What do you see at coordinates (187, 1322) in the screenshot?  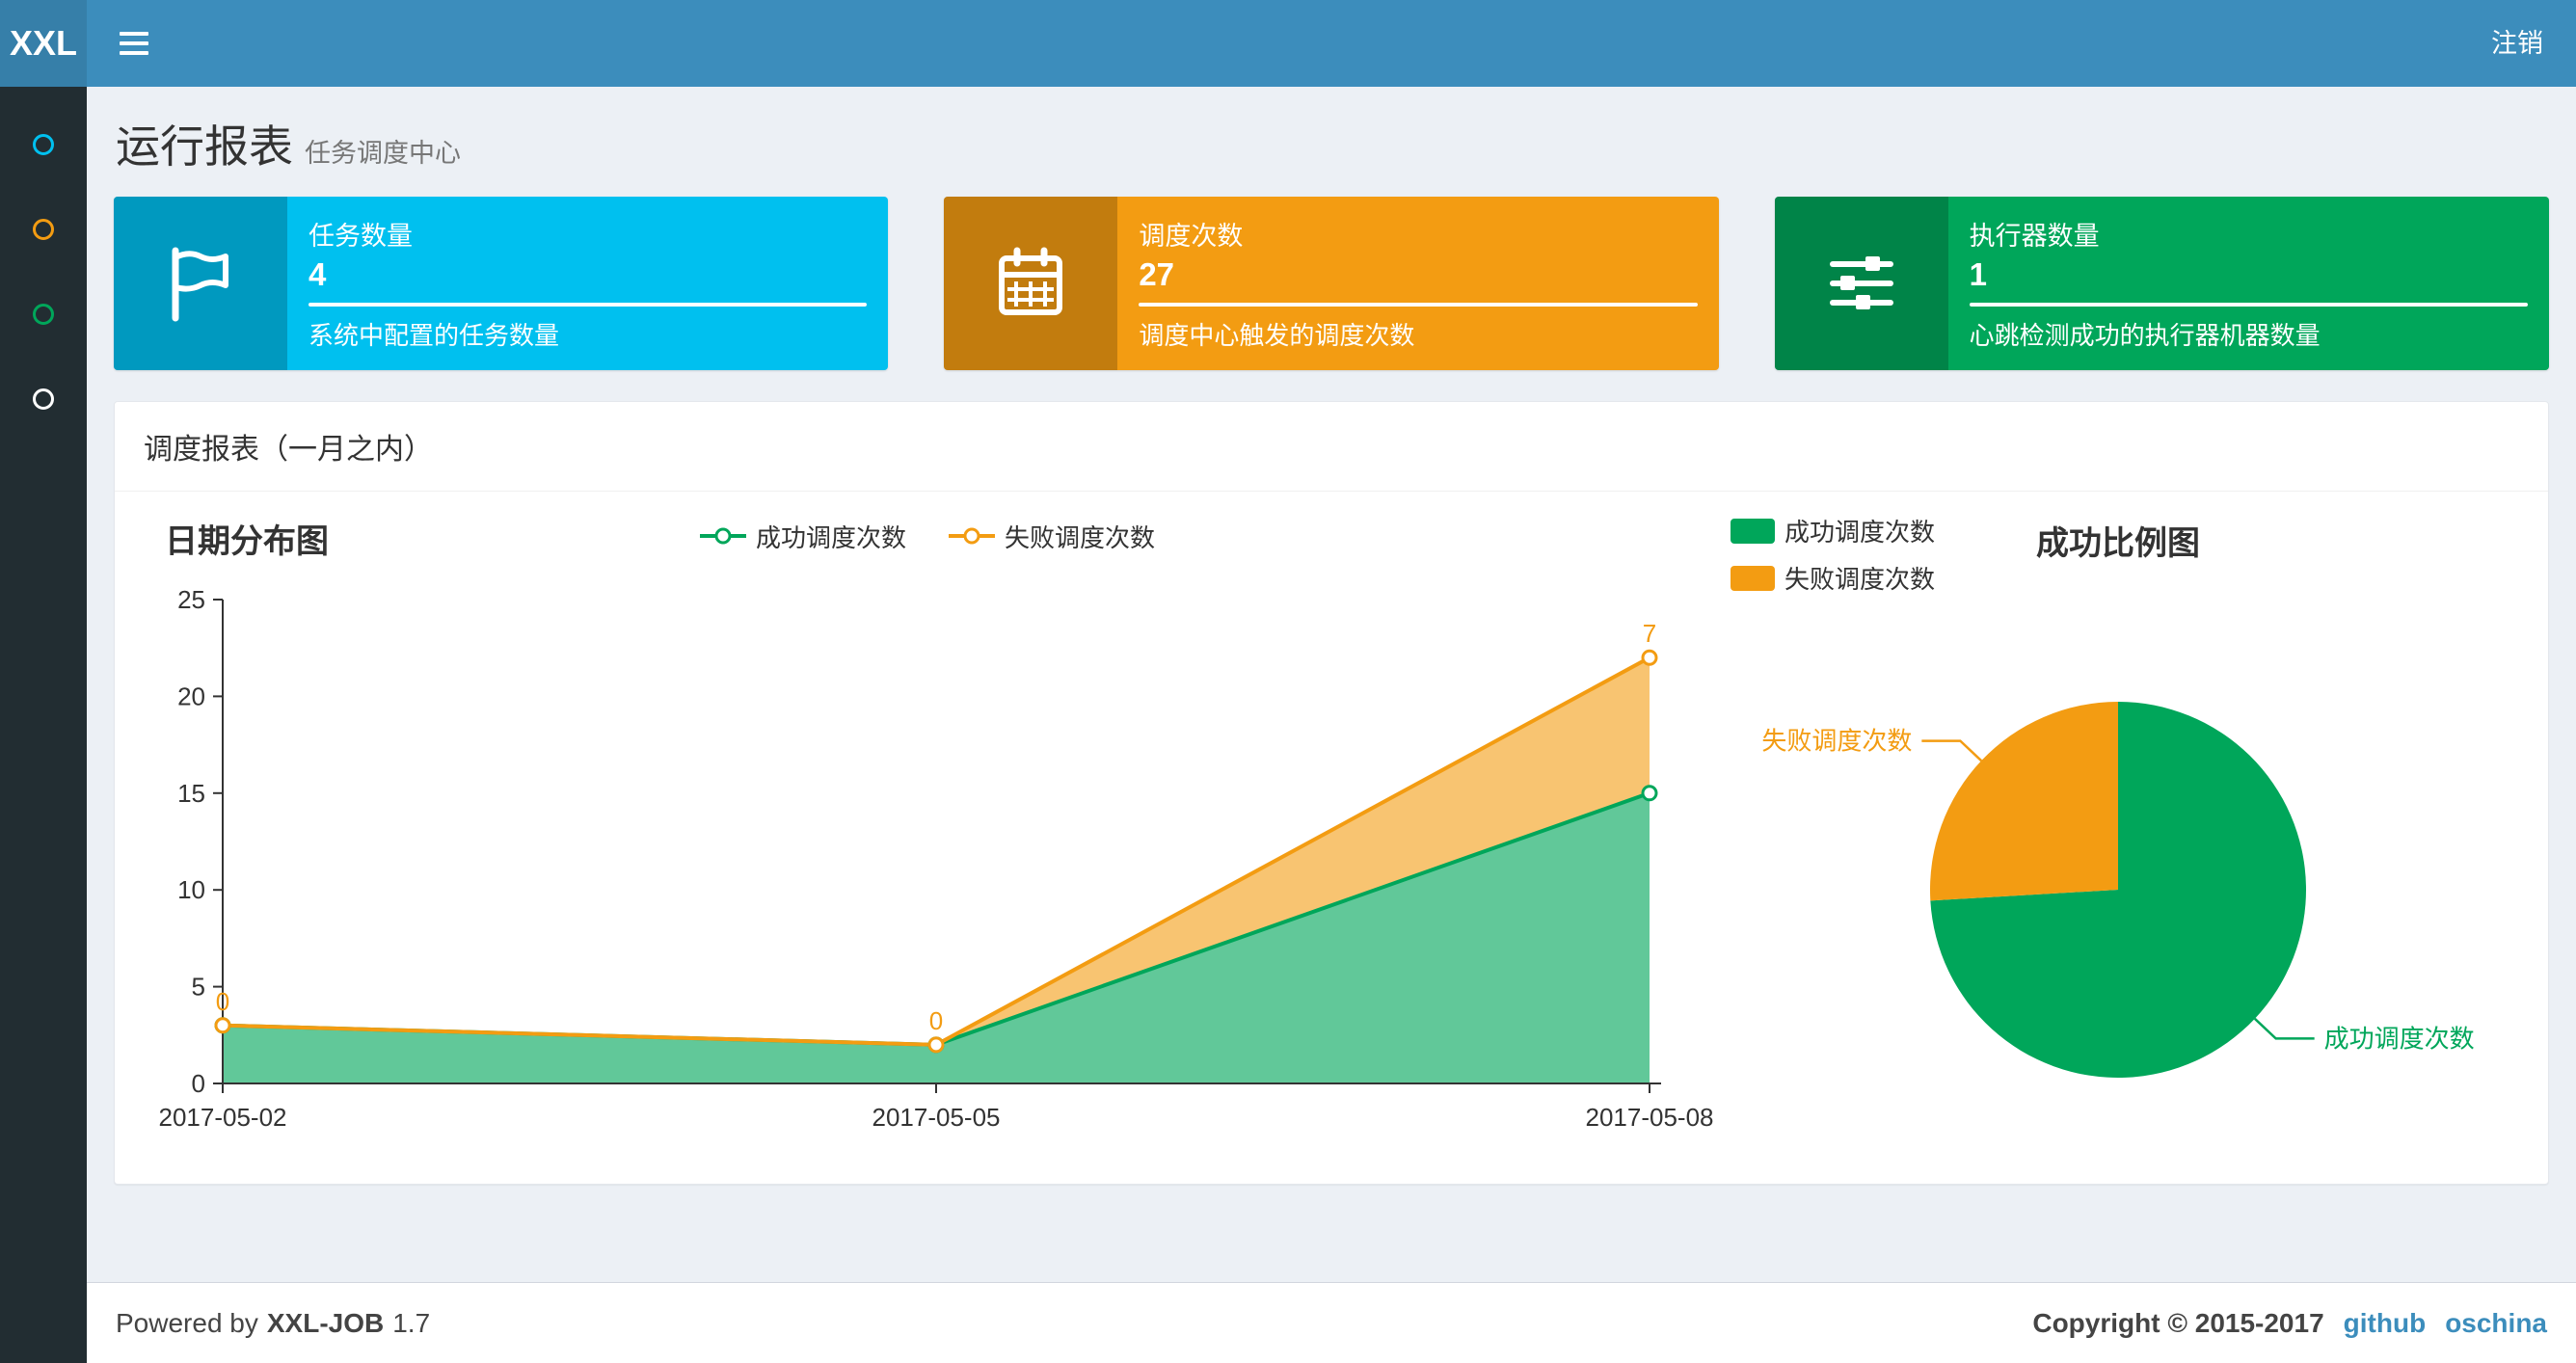 I see `powered-by-text: Powered by` at bounding box center [187, 1322].